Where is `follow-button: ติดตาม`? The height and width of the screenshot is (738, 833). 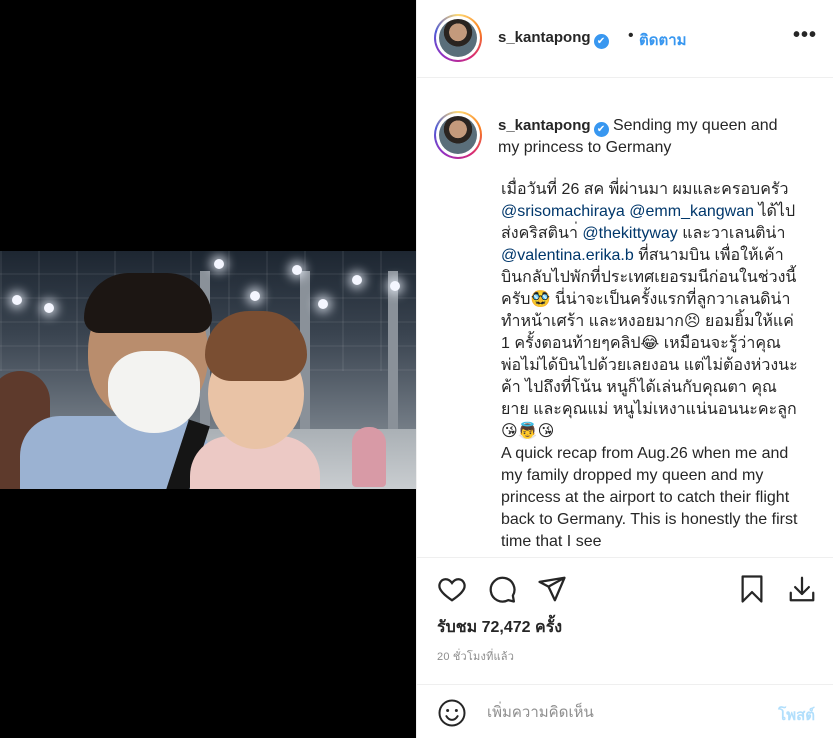 follow-button: ติดตาม is located at coordinates (663, 40).